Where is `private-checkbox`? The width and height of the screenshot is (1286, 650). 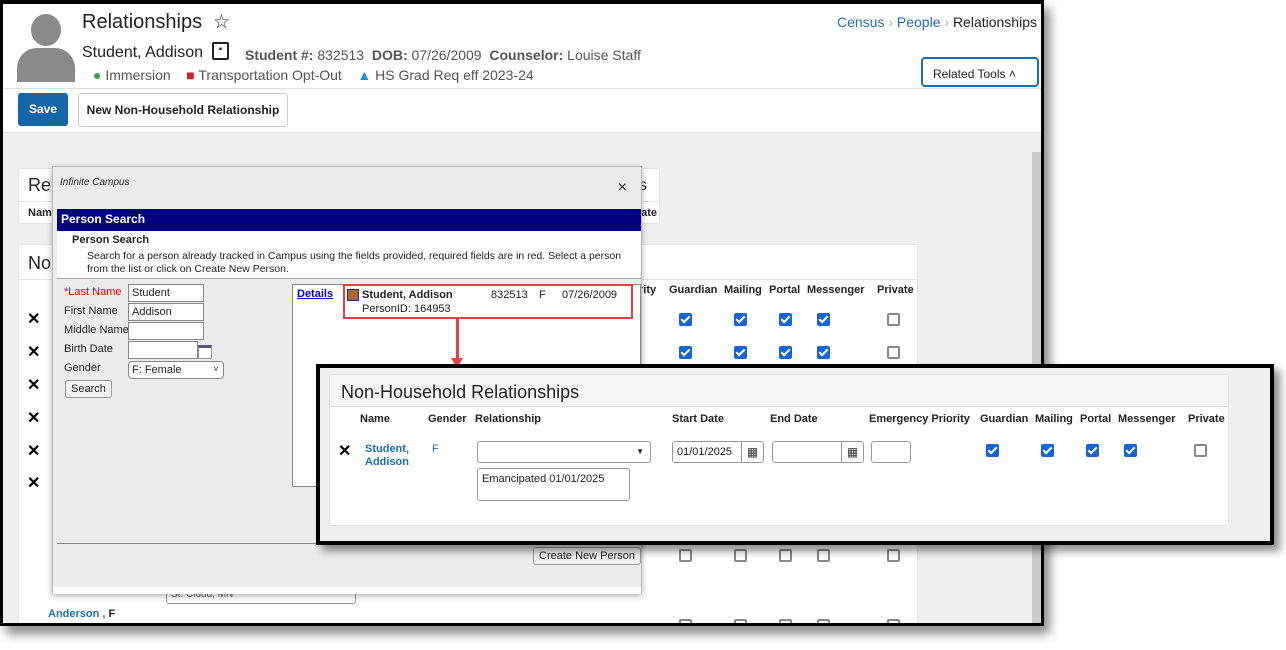
private-checkbox is located at coordinates (1200, 450).